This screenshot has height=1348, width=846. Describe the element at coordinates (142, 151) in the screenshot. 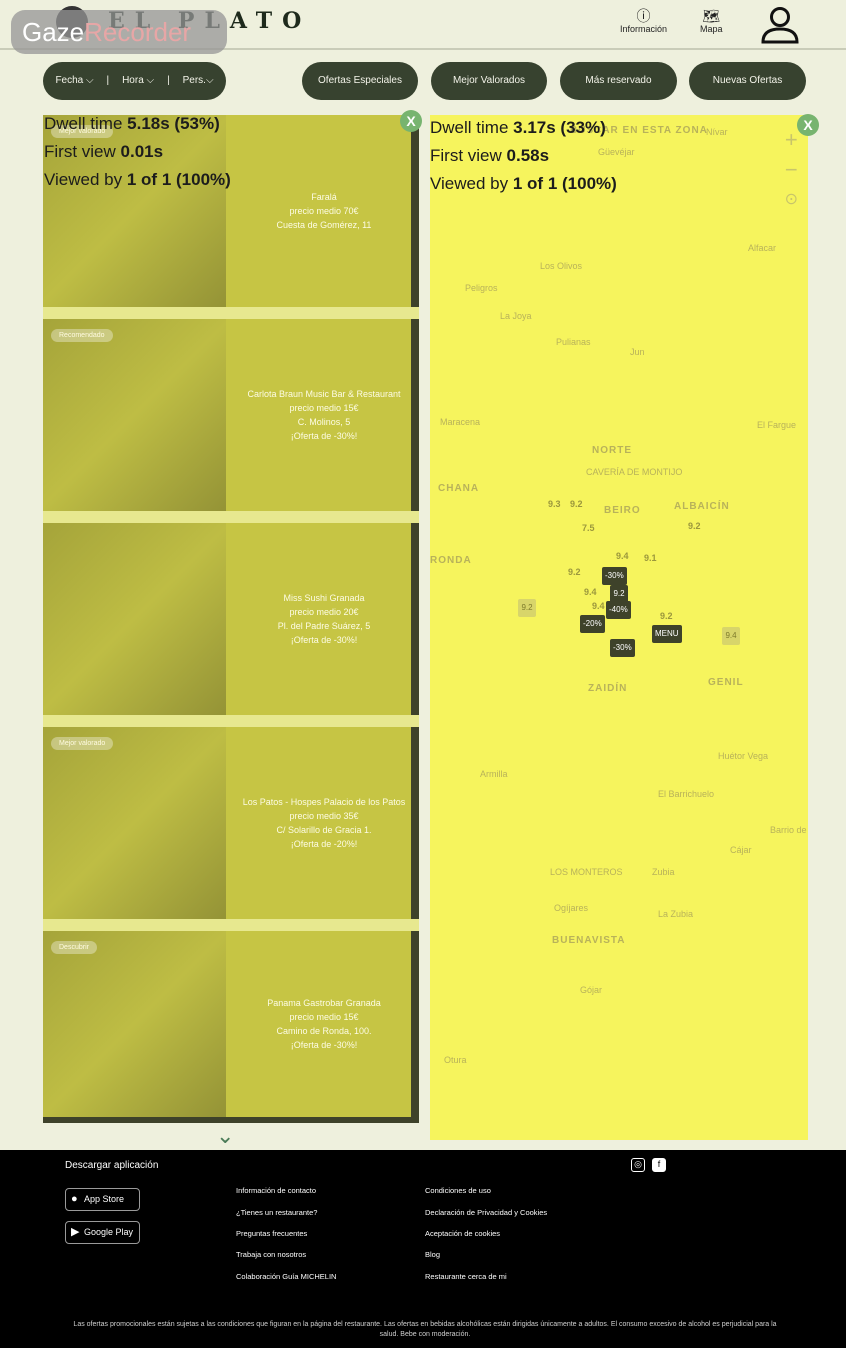

I see `first-view-value: 0.01s` at that location.